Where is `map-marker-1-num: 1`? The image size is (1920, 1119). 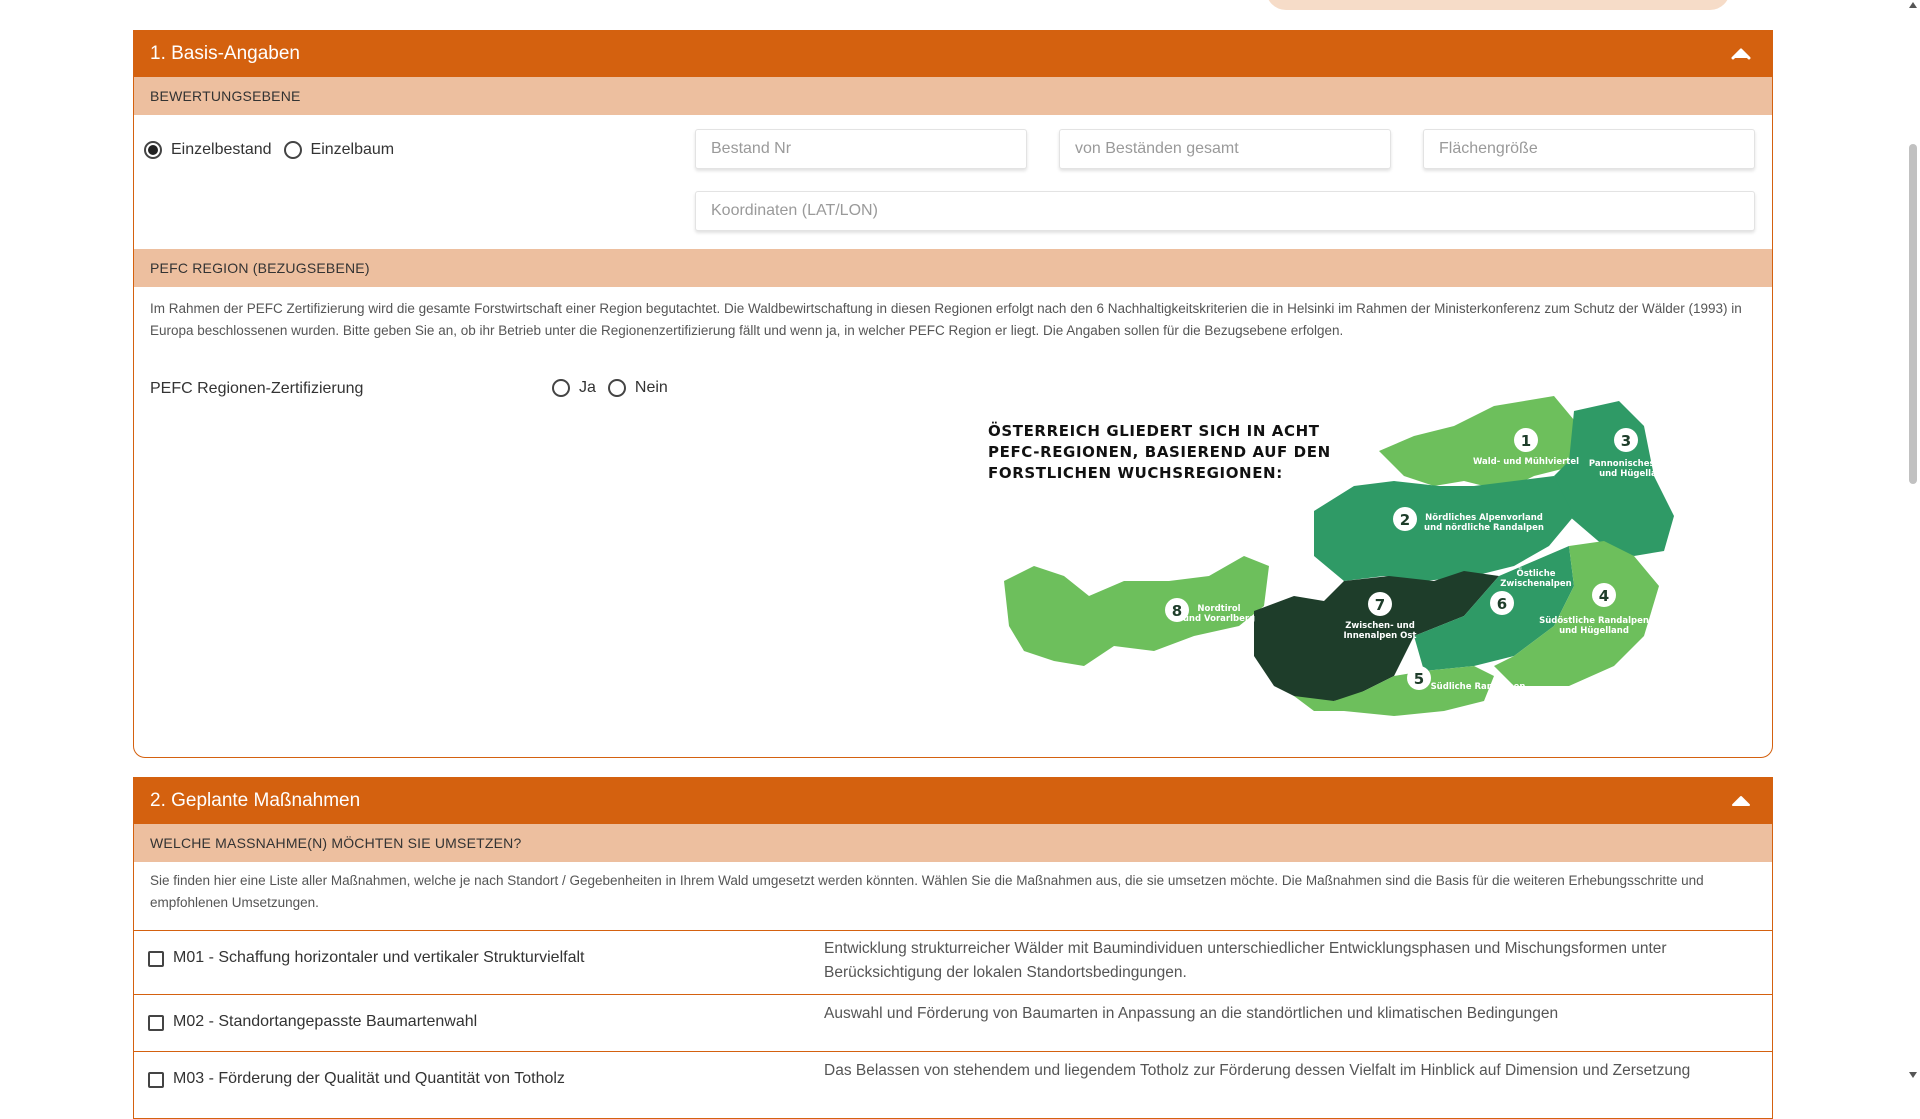
map-marker-1-num: 1 is located at coordinates (1526, 441).